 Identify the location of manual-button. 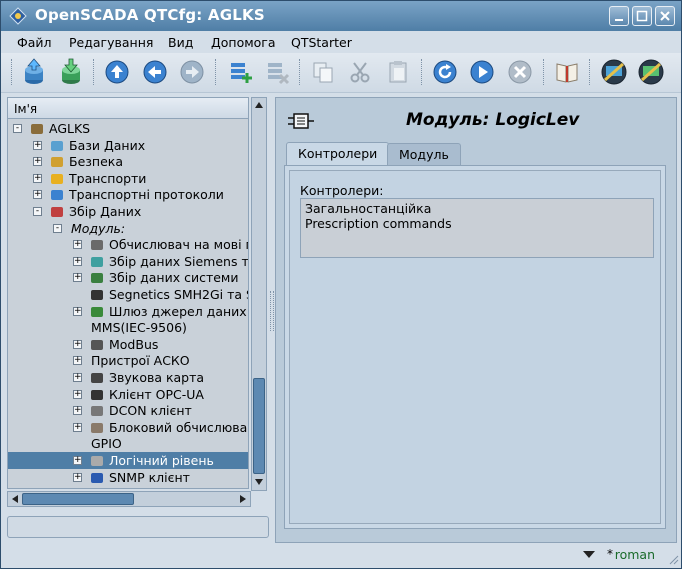
(567, 72).